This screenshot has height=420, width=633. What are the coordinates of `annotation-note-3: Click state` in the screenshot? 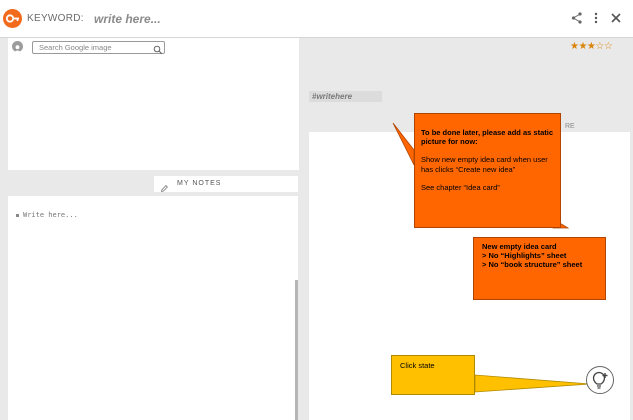 It's located at (433, 375).